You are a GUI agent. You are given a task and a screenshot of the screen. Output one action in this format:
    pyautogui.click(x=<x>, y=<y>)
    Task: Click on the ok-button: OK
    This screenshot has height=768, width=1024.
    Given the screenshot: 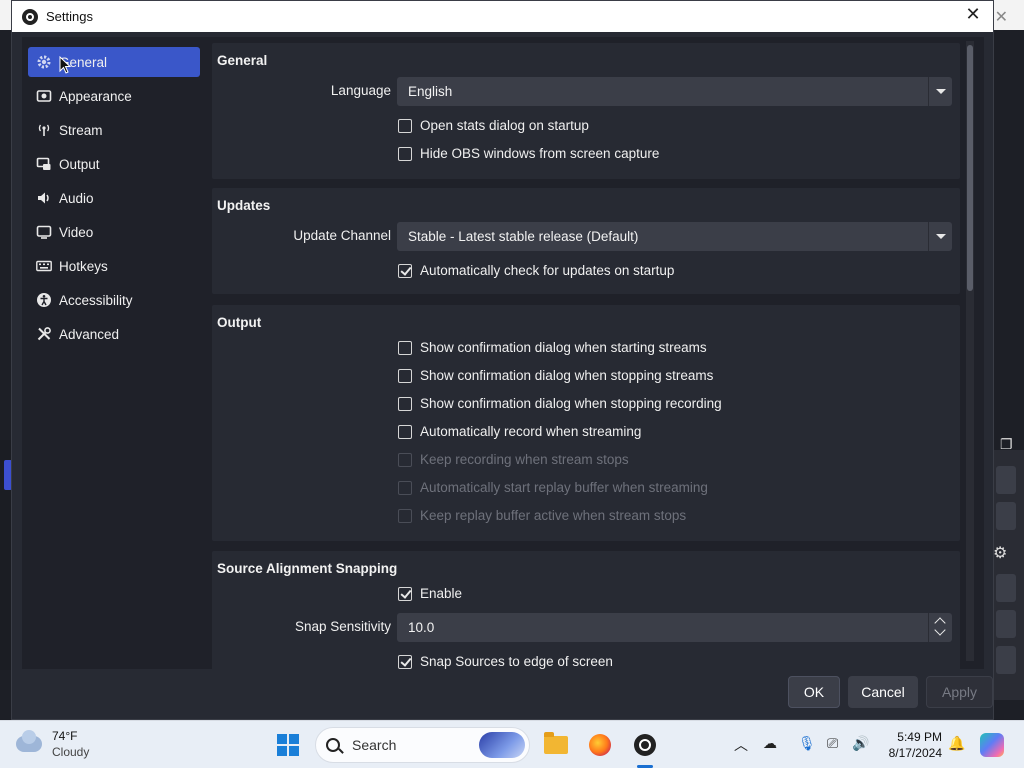 What is the action you would take?
    pyautogui.click(x=814, y=692)
    